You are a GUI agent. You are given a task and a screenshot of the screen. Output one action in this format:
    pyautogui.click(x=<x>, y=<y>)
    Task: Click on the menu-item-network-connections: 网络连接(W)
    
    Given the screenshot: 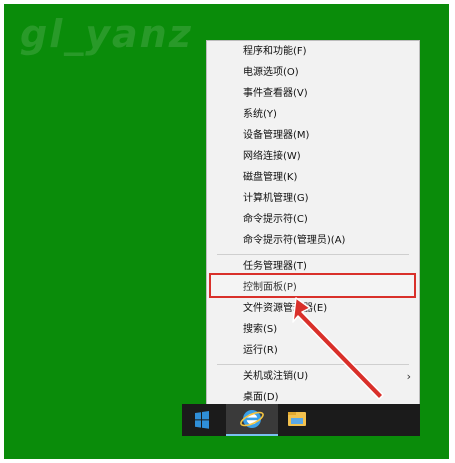 What is the action you would take?
    pyautogui.click(x=313, y=156)
    